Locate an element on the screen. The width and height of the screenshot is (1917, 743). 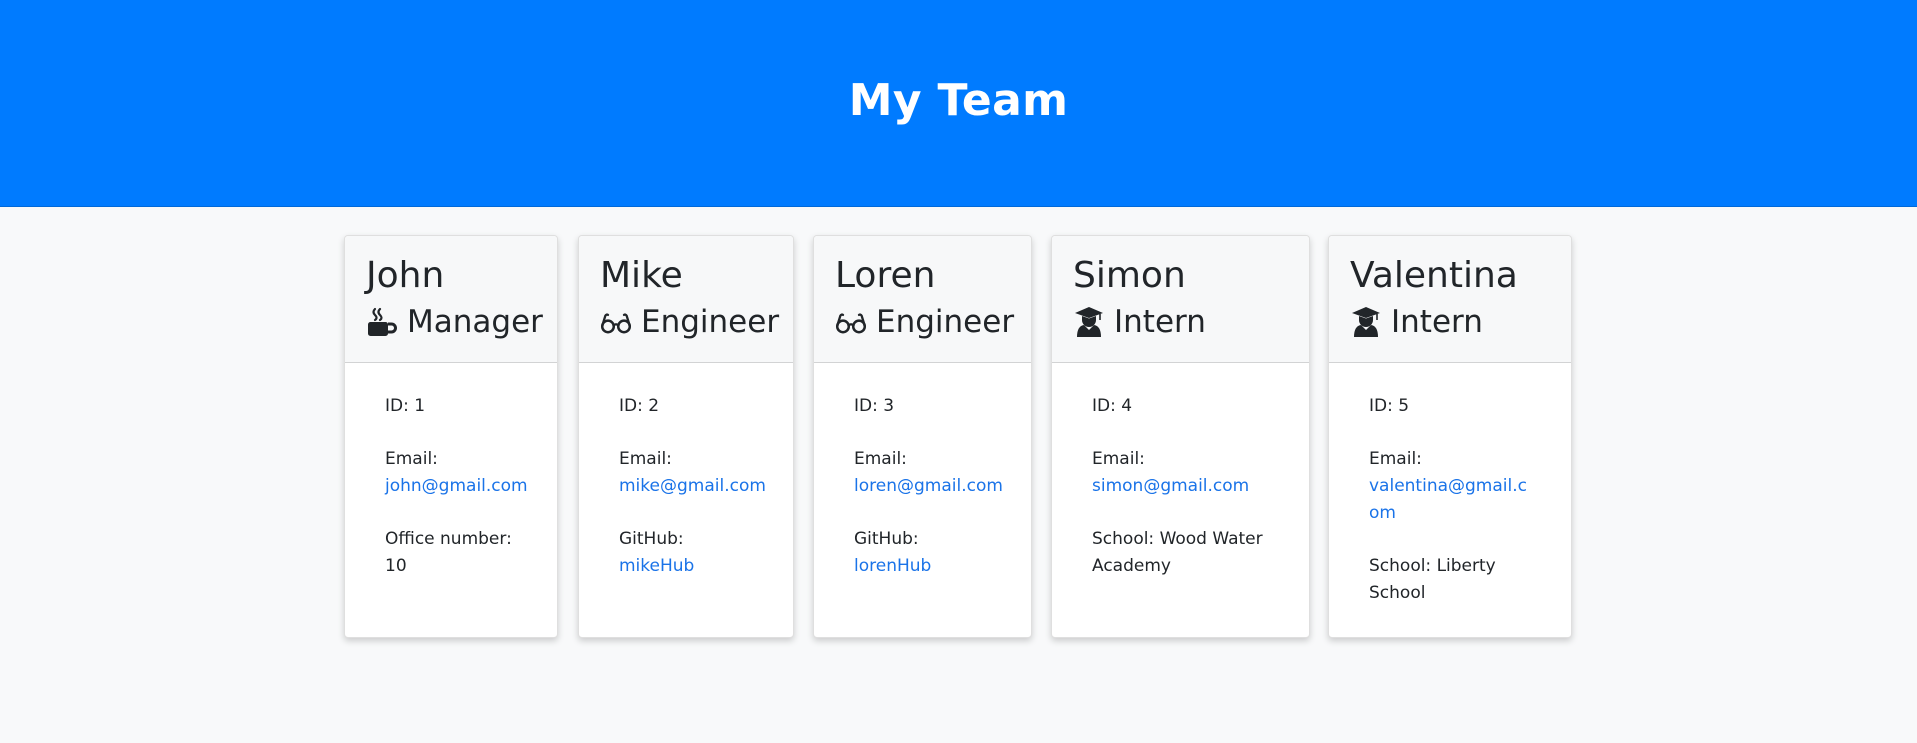
employee-email: Email: loren@gmail.com is located at coordinates (929, 473).